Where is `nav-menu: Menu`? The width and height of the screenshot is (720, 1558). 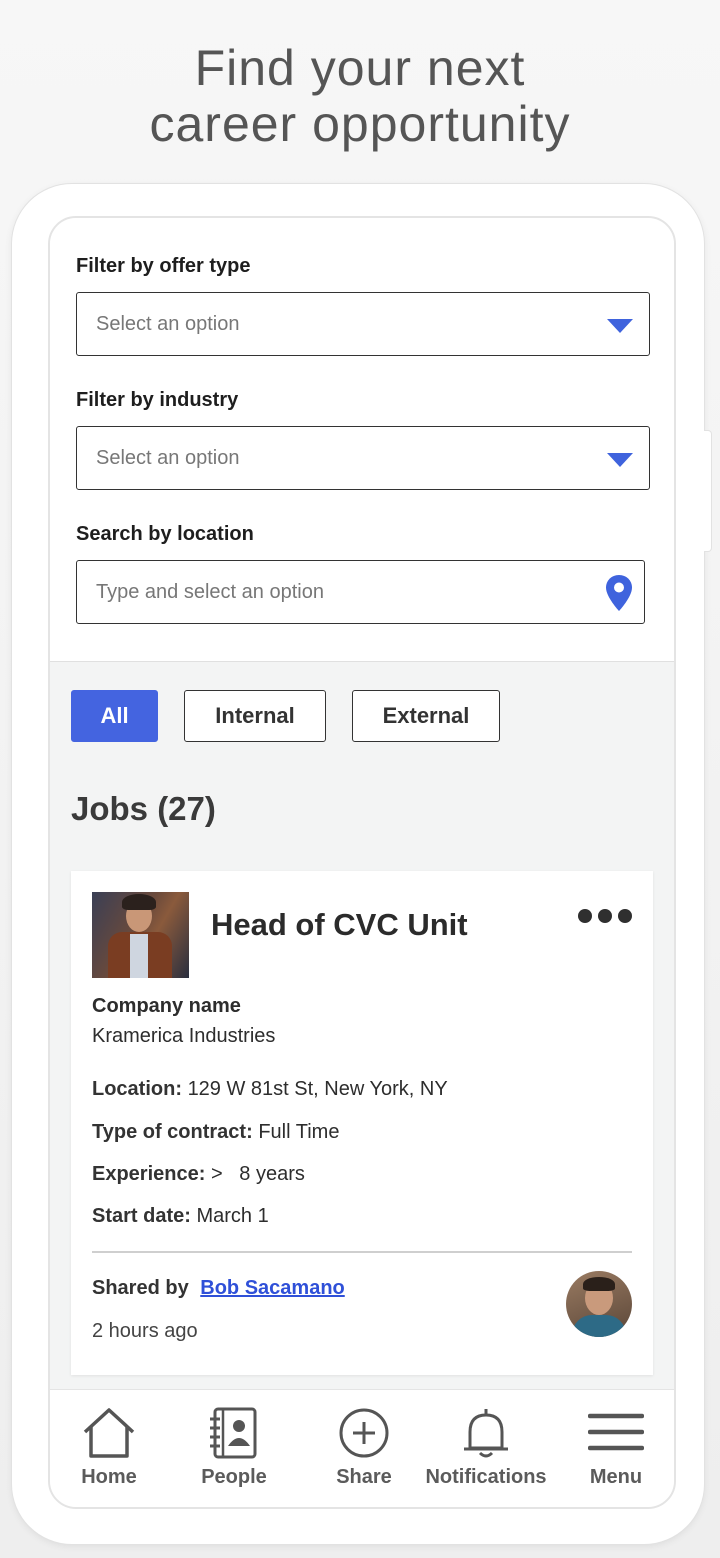
nav-menu: Menu is located at coordinates (614, 1447).